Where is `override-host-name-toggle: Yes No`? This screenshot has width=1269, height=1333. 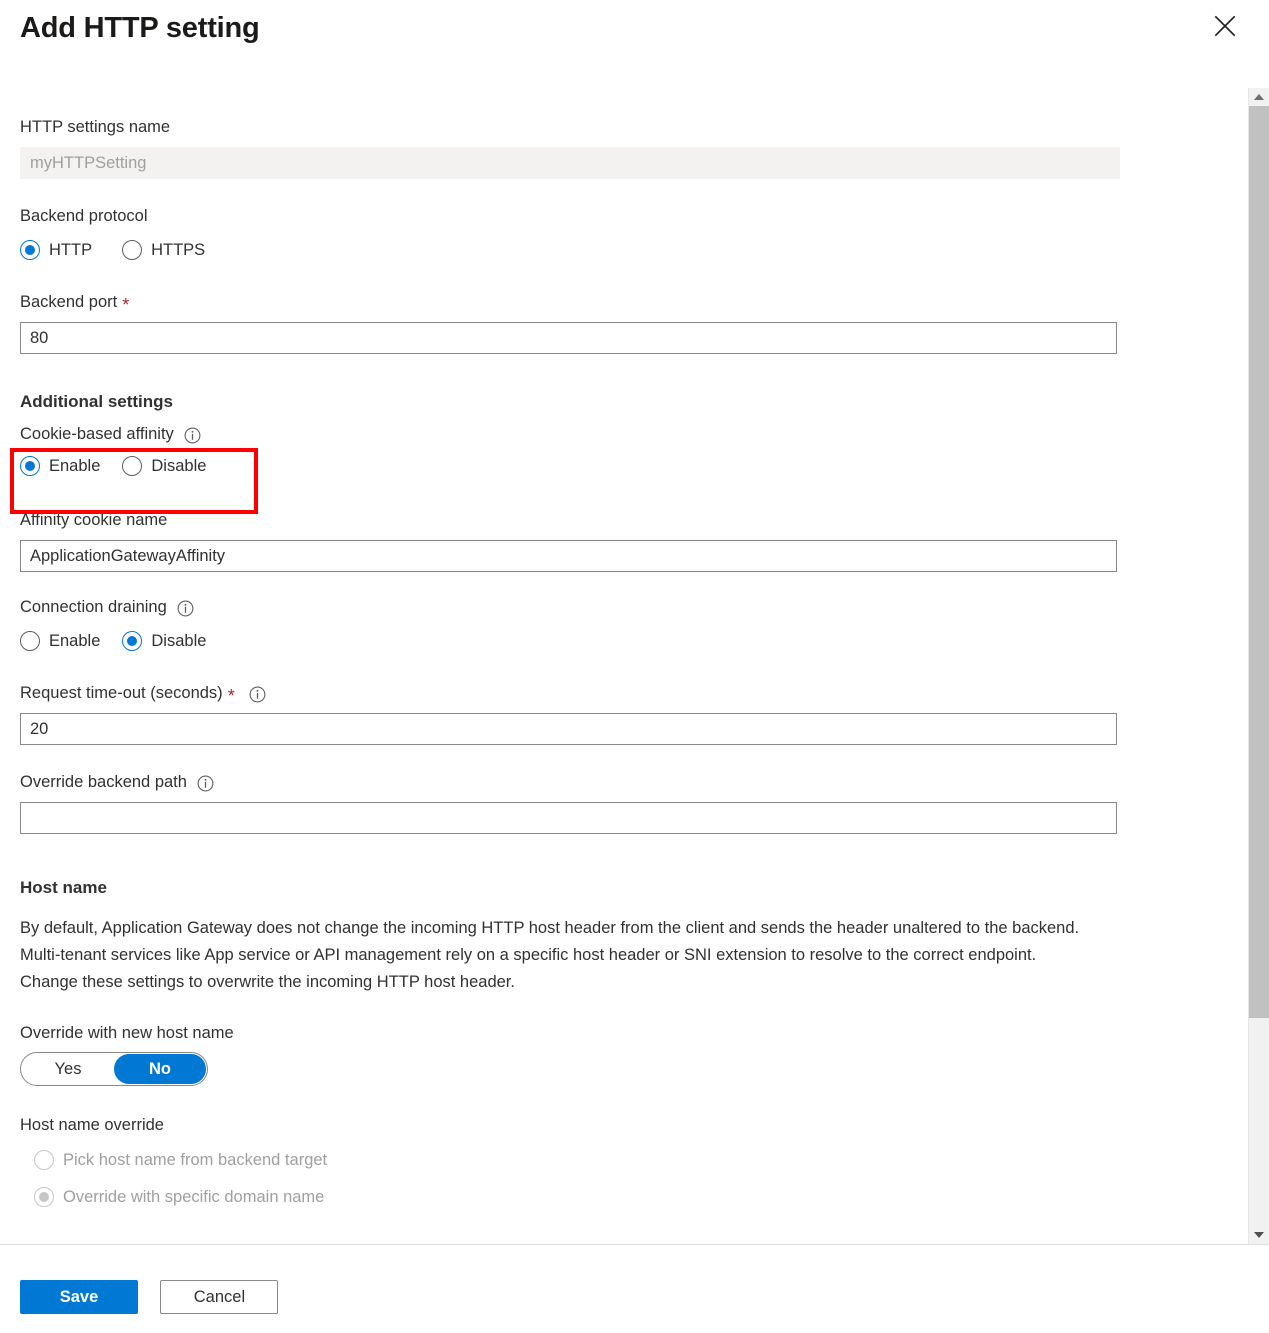 override-host-name-toggle: Yes No is located at coordinates (114, 1069).